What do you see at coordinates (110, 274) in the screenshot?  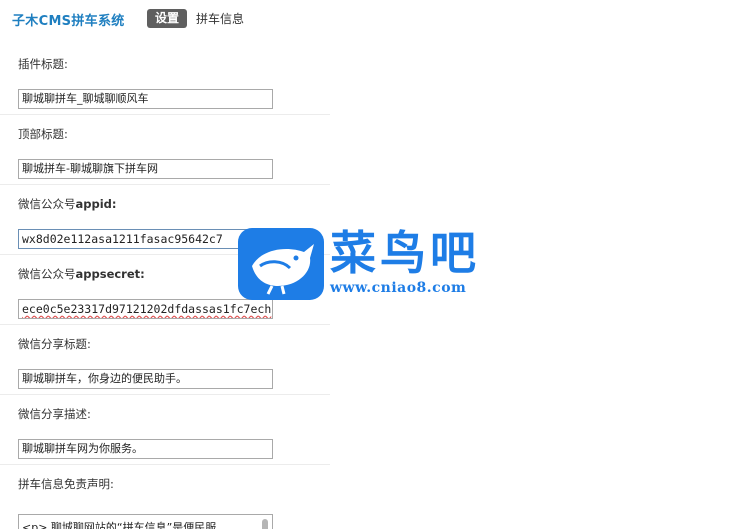 I see `field-label-strong: appsecret:` at bounding box center [110, 274].